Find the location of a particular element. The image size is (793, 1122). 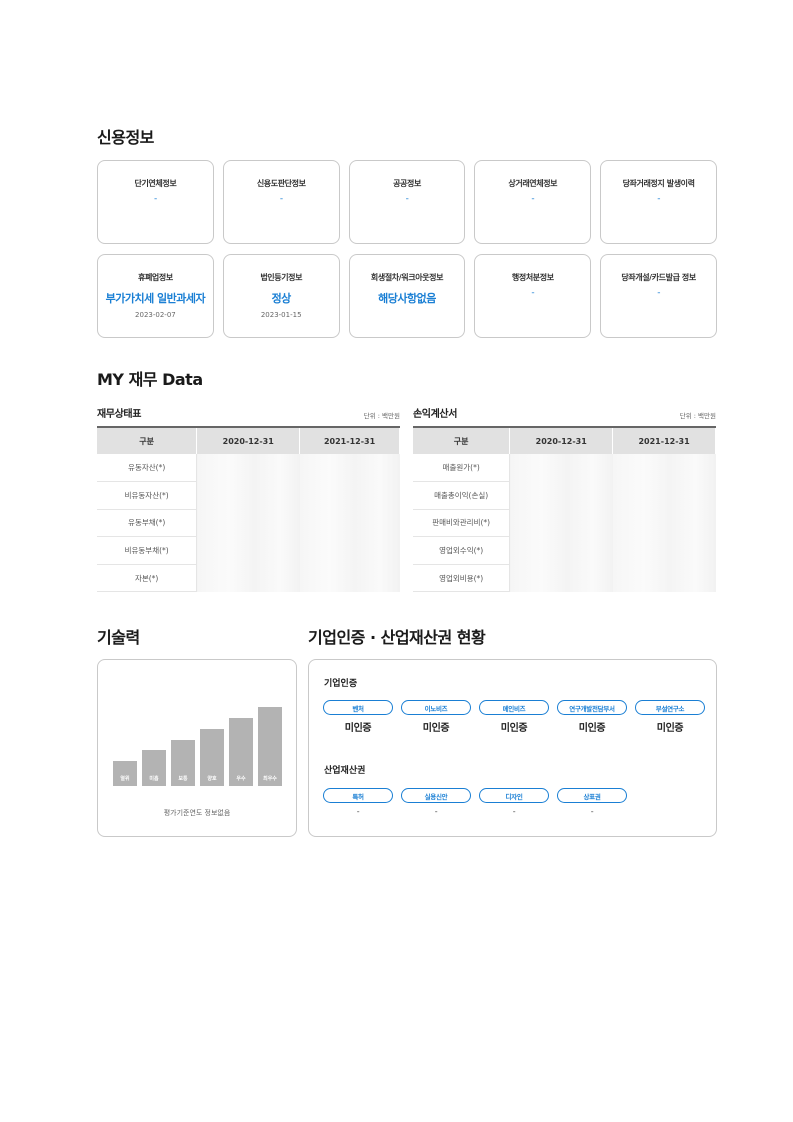

credit-card-checking-suspension: 당좌거래정지 발생이력 - is located at coordinates (658, 202).